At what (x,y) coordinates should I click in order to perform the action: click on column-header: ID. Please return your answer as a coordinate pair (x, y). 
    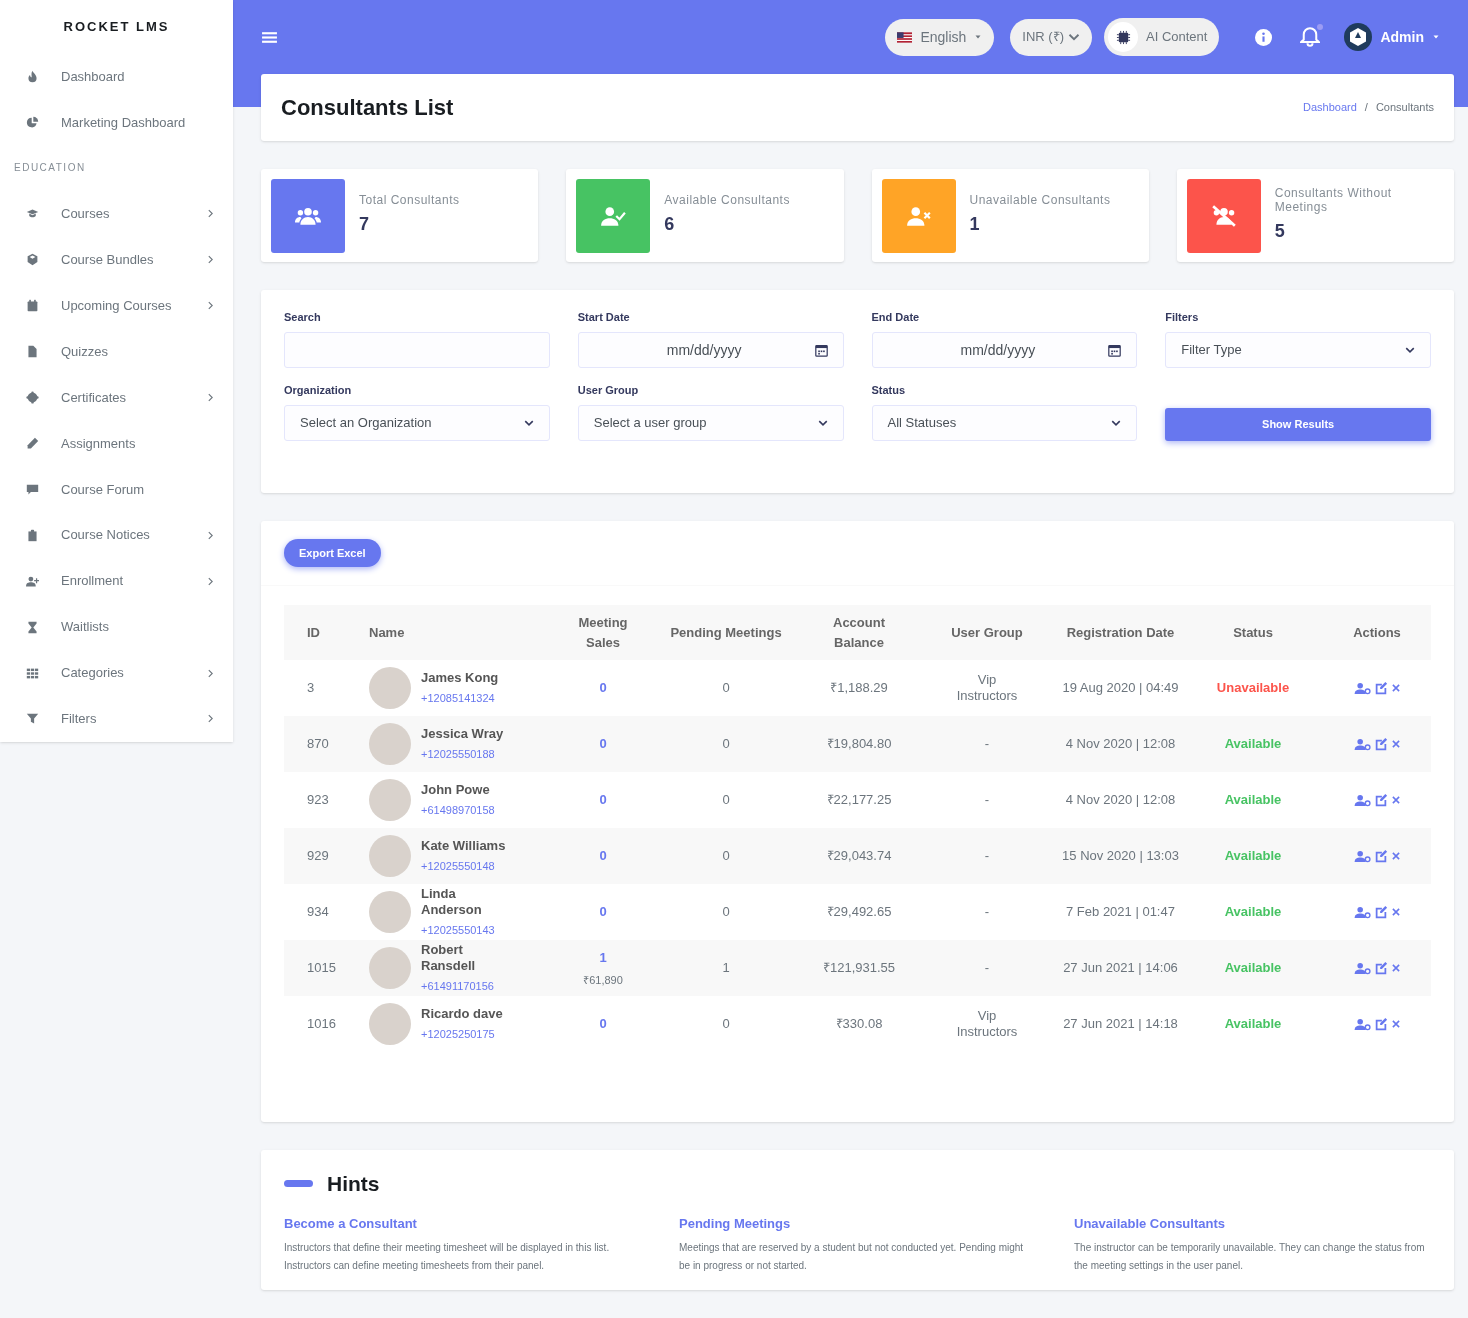
    Looking at the image, I should click on (315, 632).